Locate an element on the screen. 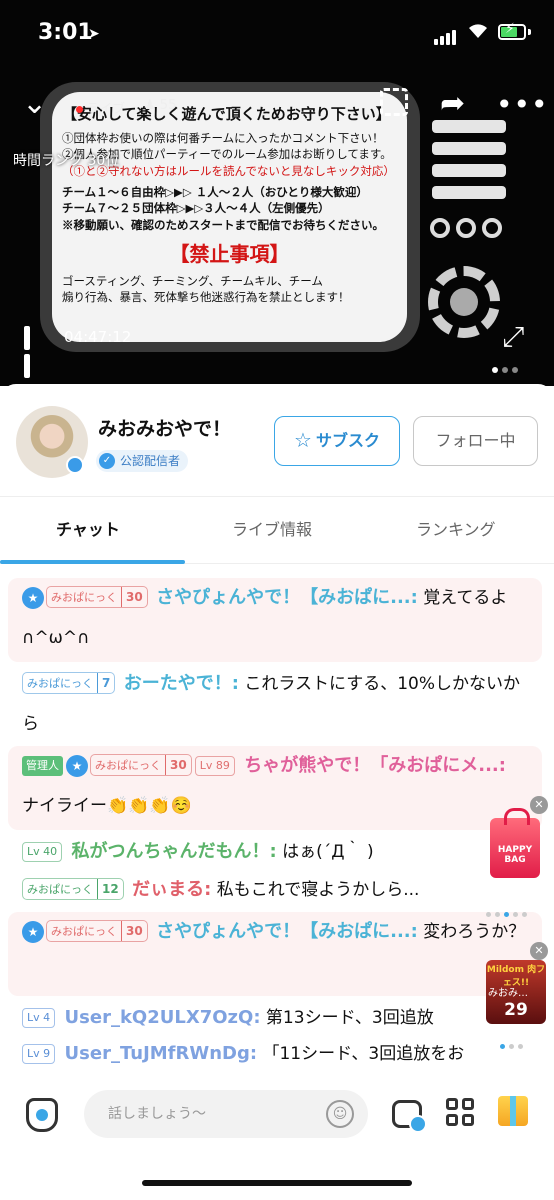 This screenshot has width=554, height=1200. rules-heading: 【禁止事項】 is located at coordinates (229, 253).